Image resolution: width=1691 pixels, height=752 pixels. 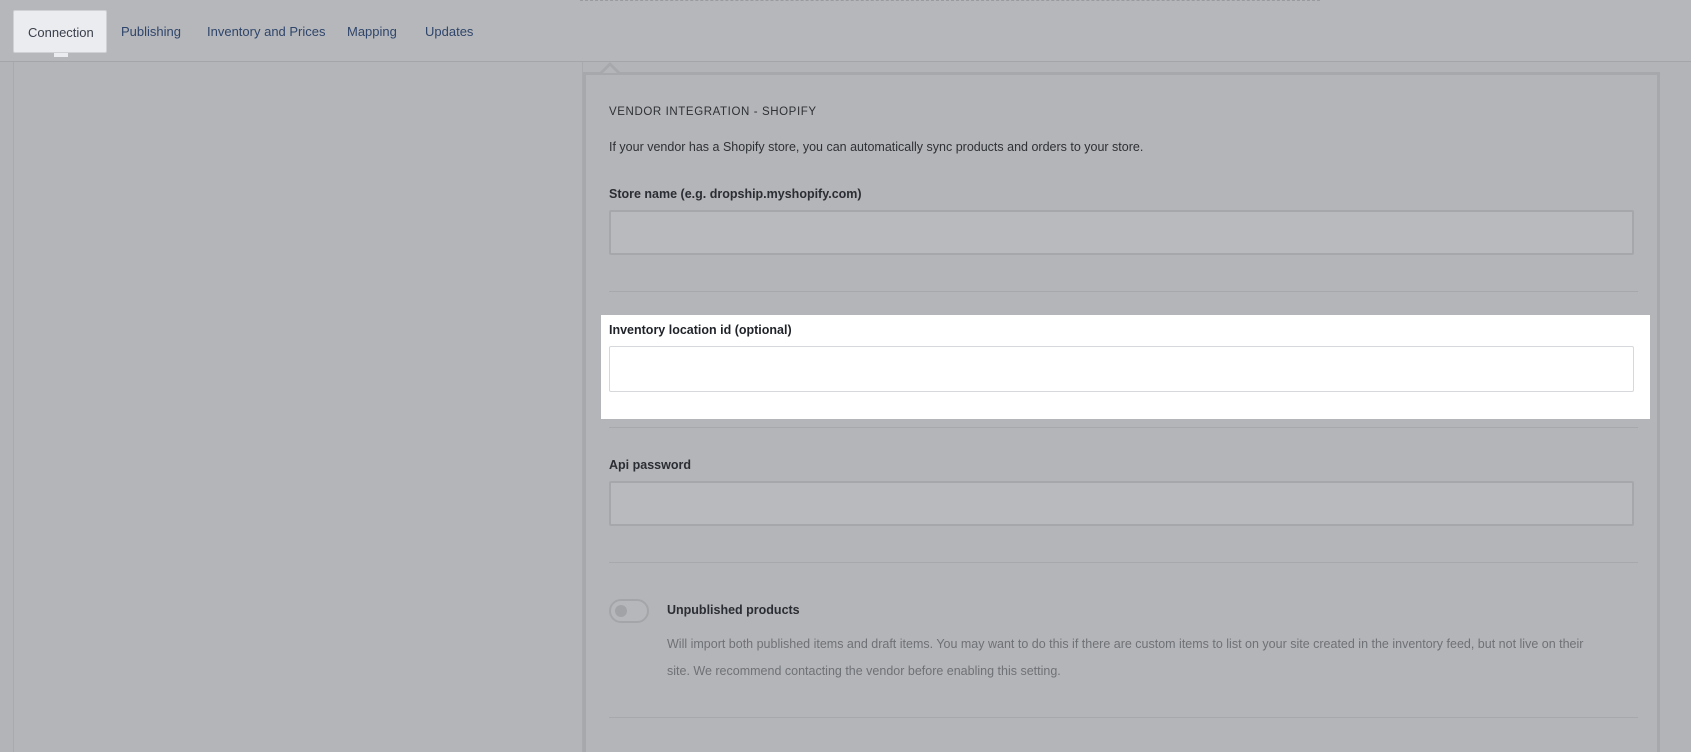 I want to click on active-tab-indicator, so click(x=61, y=55).